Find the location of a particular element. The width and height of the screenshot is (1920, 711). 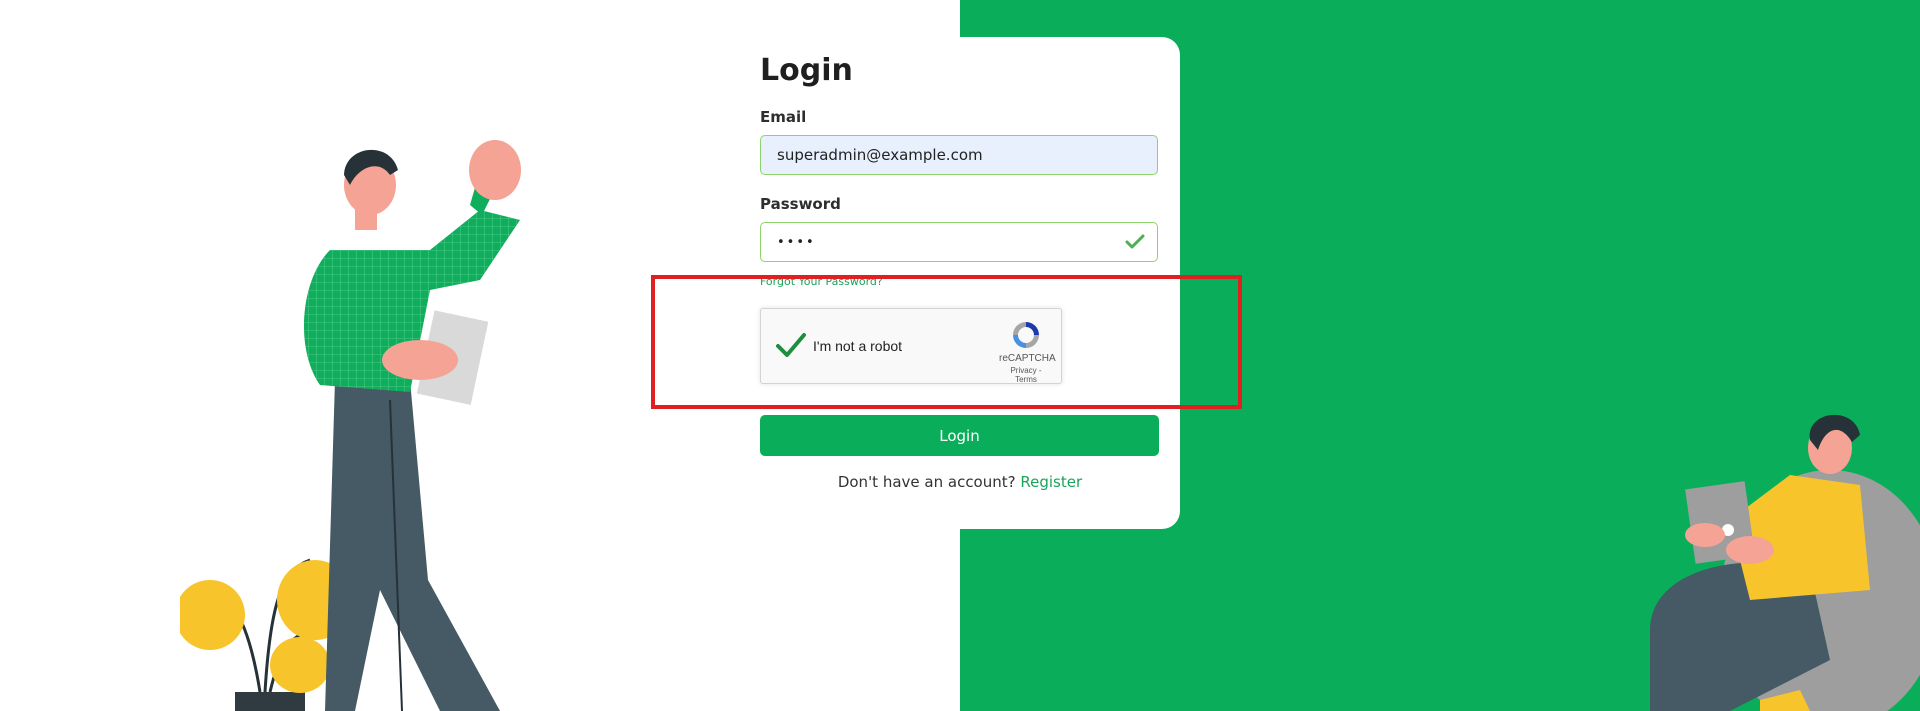

email-field: superadmin@example.com is located at coordinates (959, 155).